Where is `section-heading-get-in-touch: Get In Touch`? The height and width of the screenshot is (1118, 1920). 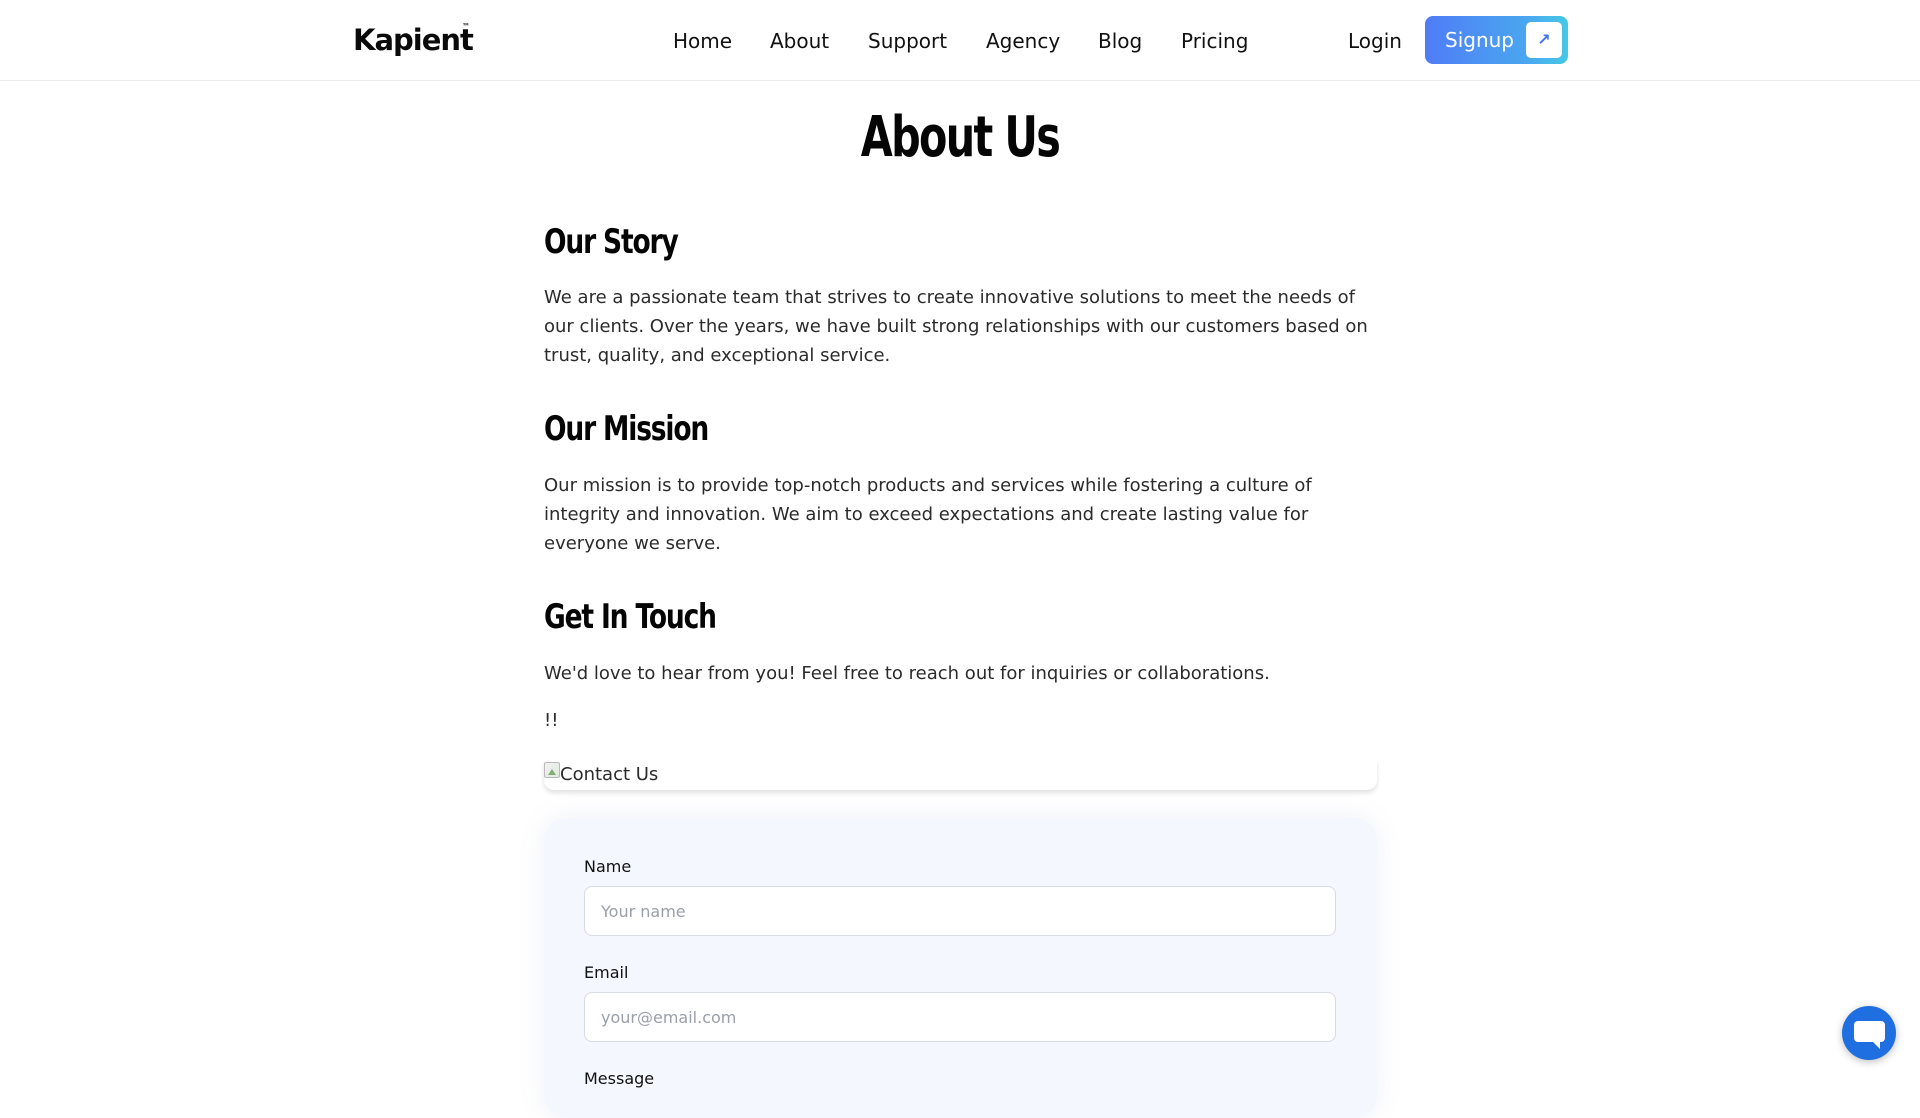 section-heading-get-in-touch: Get In Touch is located at coordinates (630, 617).